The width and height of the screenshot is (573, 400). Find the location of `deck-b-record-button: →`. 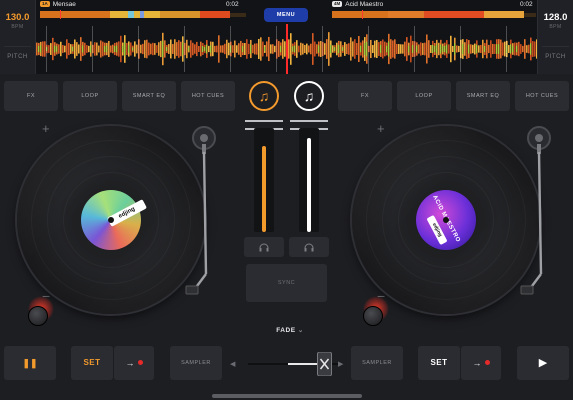

deck-b-record-button: → is located at coordinates (481, 363).